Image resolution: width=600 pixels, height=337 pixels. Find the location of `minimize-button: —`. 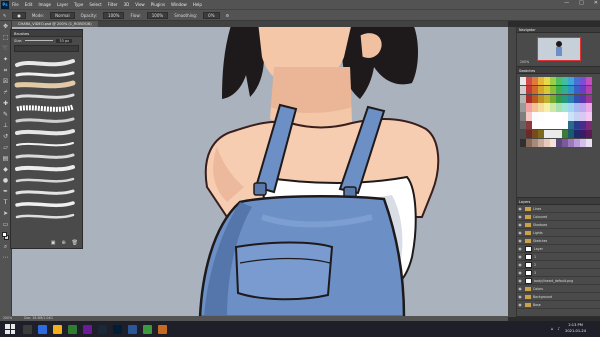

minimize-button: — is located at coordinates (566, 3).